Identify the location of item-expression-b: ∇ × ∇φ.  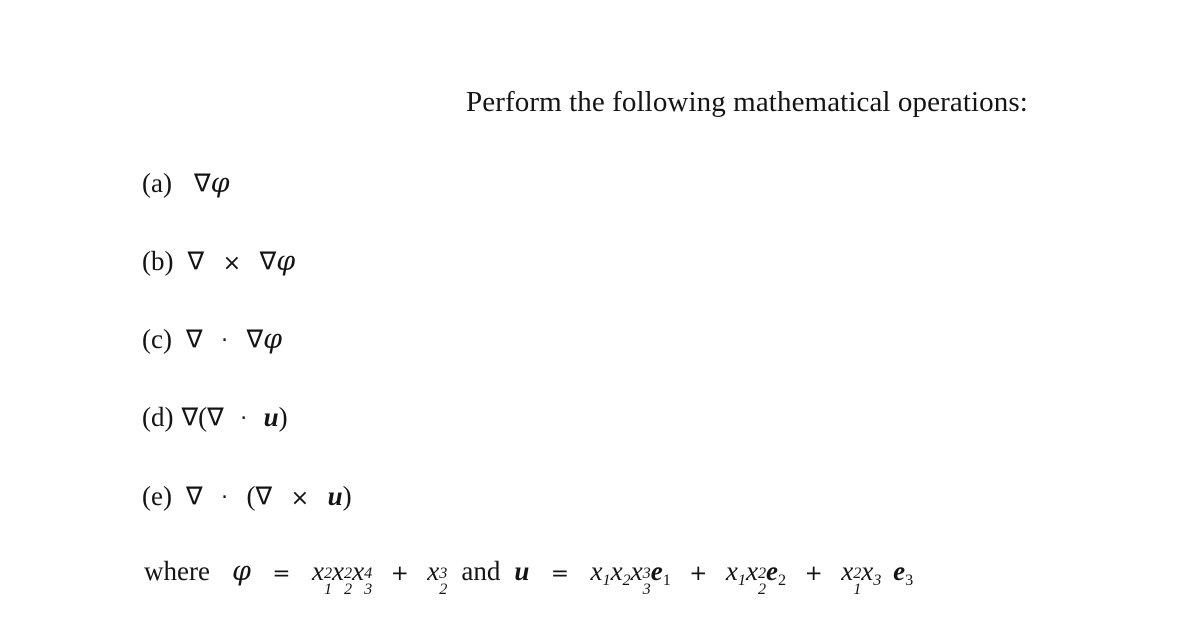
(241, 261).